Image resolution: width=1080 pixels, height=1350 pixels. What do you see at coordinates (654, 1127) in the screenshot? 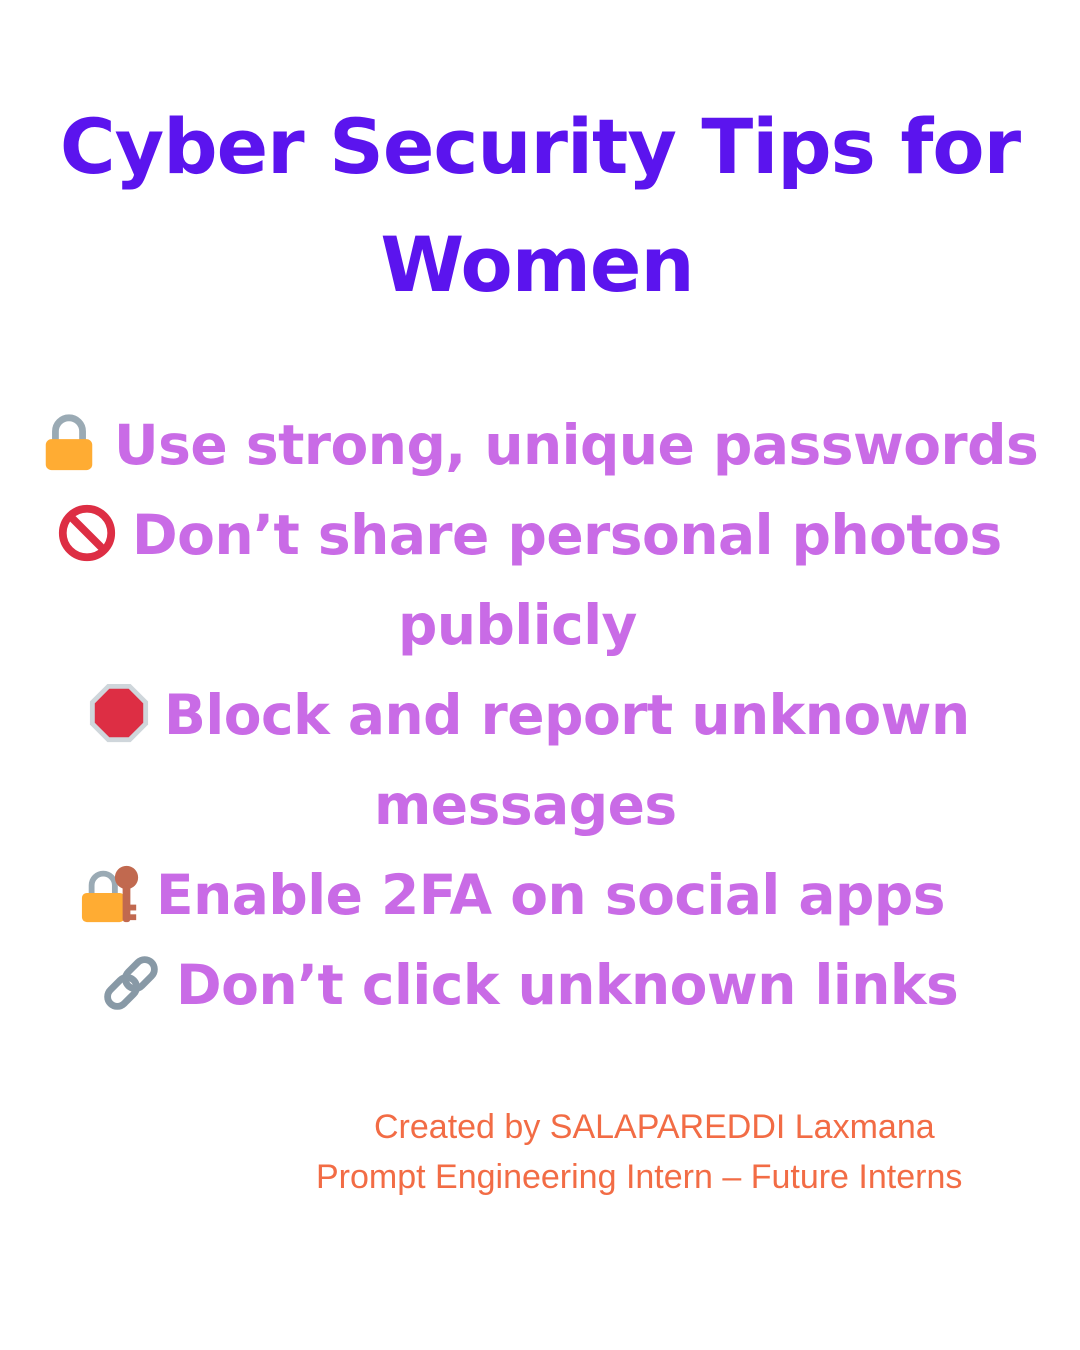
I see `credit-author: Created by SALAPAREDDI Laxmana` at bounding box center [654, 1127].